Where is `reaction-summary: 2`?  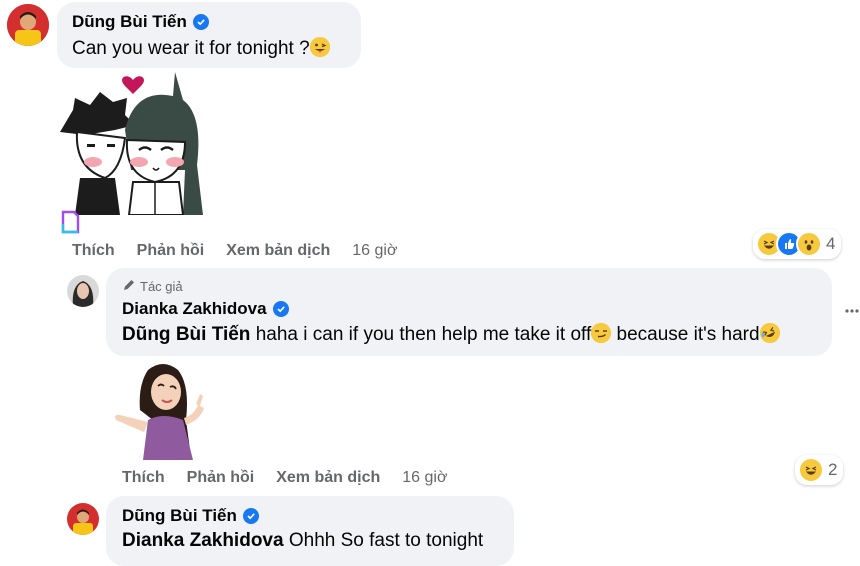 reaction-summary: 2 is located at coordinates (819, 470).